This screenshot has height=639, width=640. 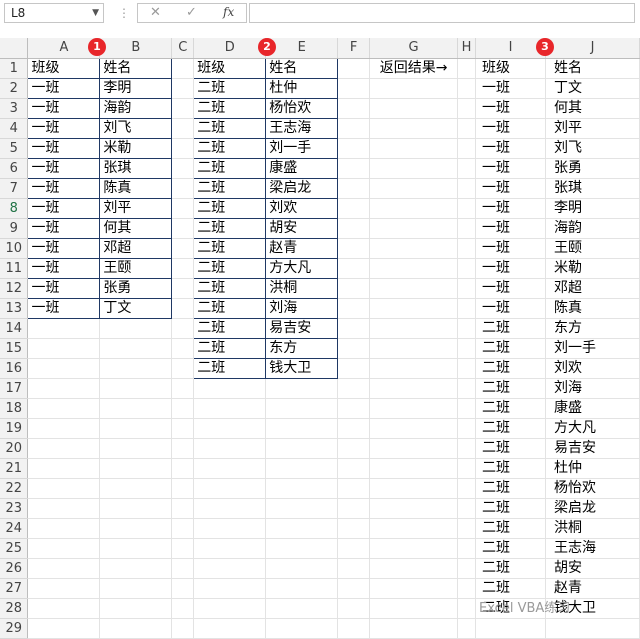 What do you see at coordinates (467, 428) in the screenshot?
I see `cell-h19` at bounding box center [467, 428].